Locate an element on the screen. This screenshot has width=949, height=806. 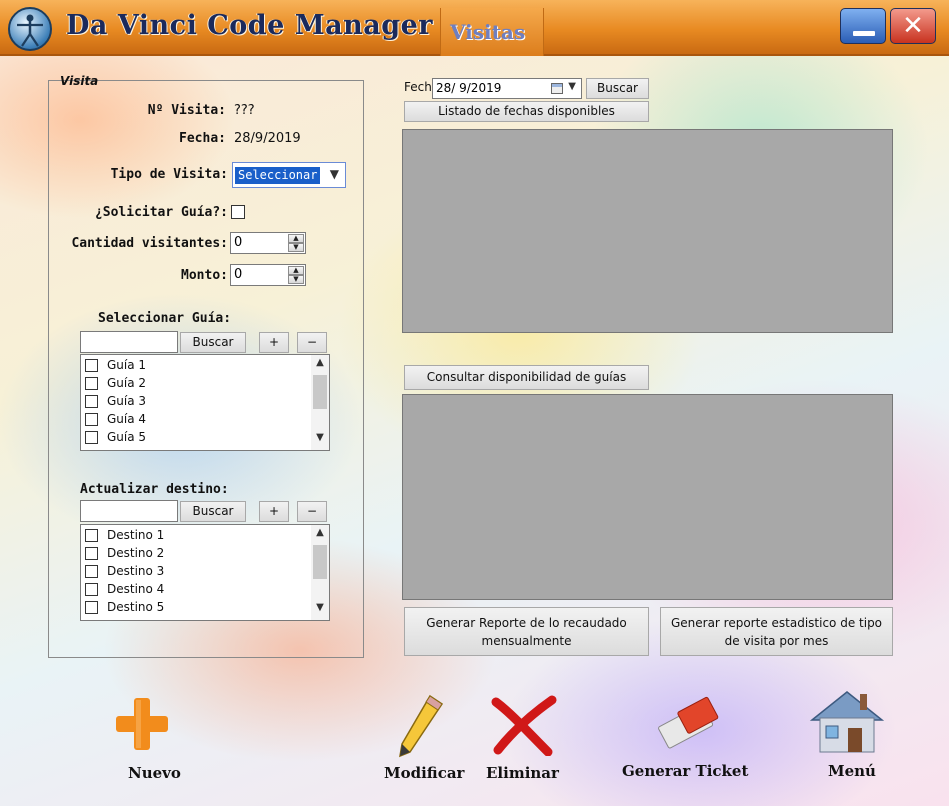
cantidad-visitantes-spinner: 0 ▲ ▼ is located at coordinates (268, 243).